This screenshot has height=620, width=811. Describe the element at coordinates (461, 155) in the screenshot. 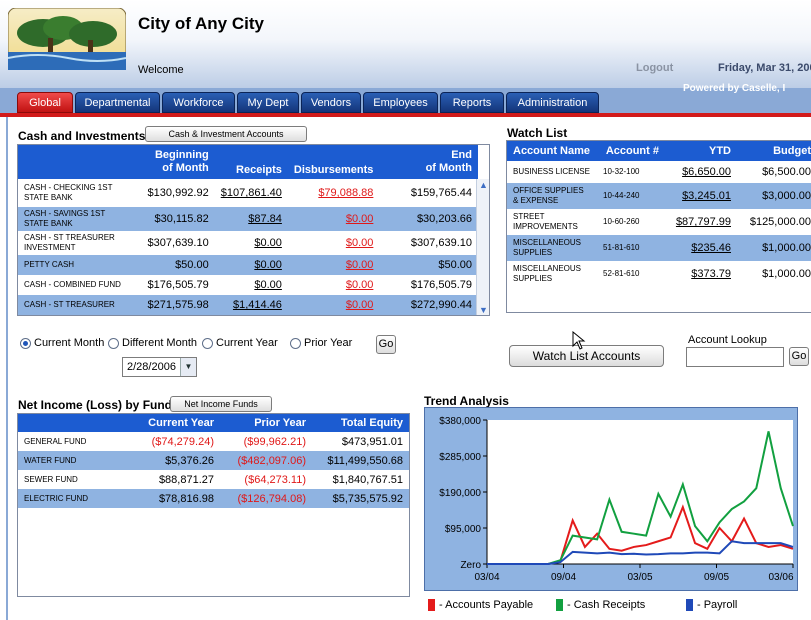

I see `col-end-line1: End` at that location.